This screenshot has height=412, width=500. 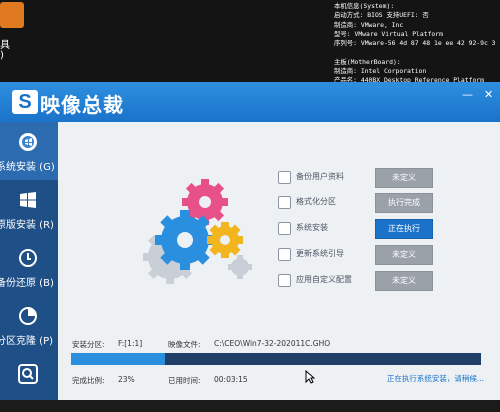 I want to click on sysinfo-line: 型号: VMware Virtual Platform, so click(x=388, y=33).